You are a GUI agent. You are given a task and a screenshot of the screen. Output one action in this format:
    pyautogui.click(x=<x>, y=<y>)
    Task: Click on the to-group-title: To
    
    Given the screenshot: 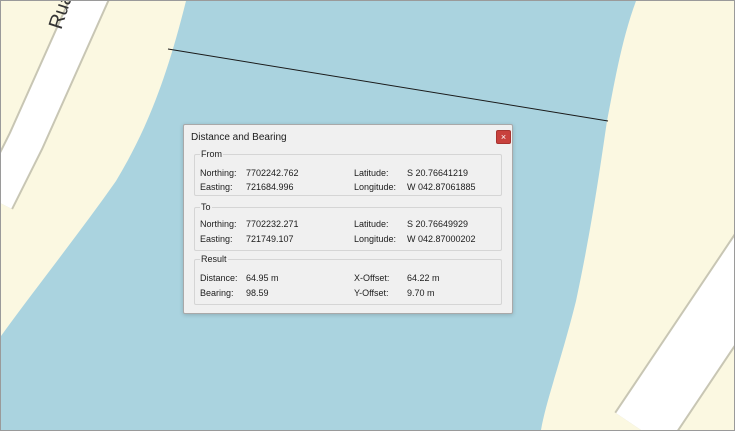 What is the action you would take?
    pyautogui.click(x=206, y=207)
    